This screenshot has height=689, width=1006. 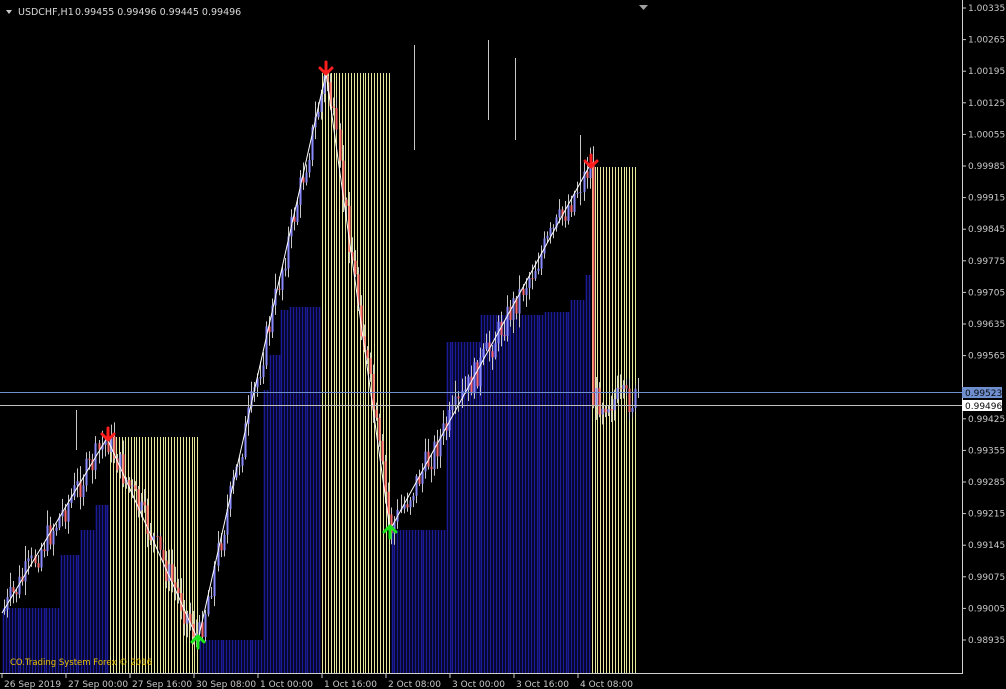 What do you see at coordinates (986, 293) in the screenshot?
I see `price-tick-label: 0.99705` at bounding box center [986, 293].